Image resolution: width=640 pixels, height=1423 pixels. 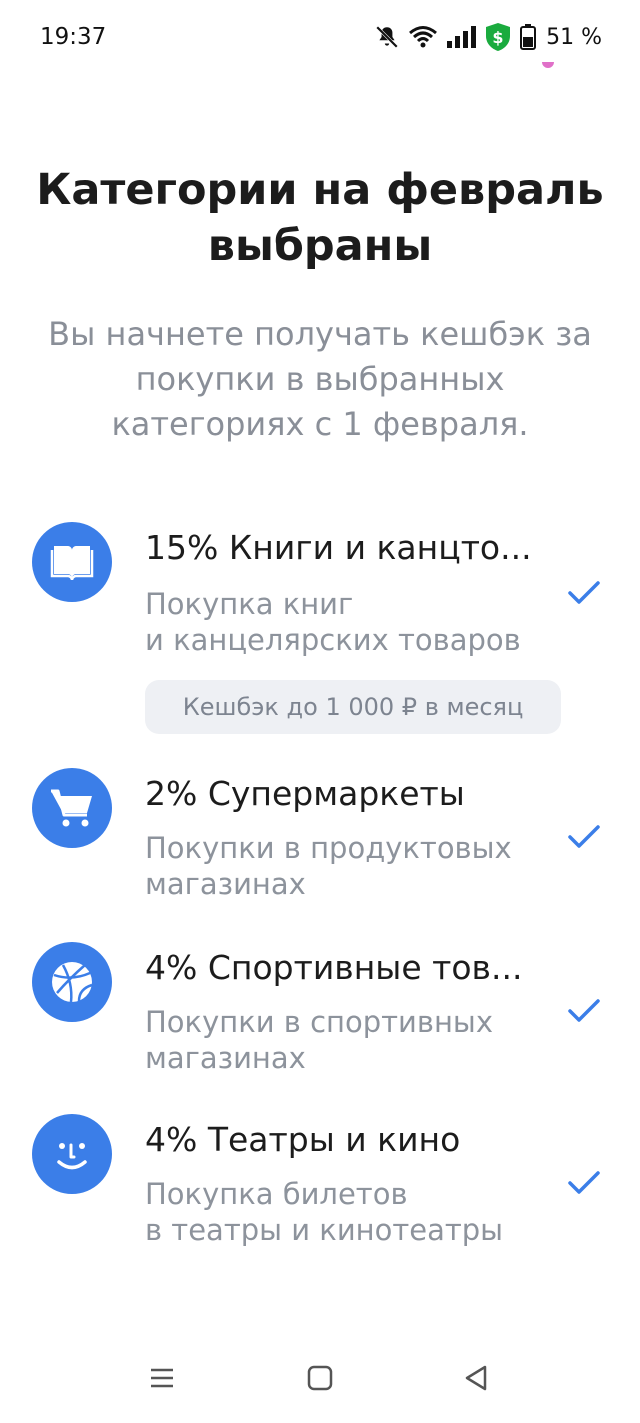 What do you see at coordinates (476, 1380) in the screenshot?
I see `back-icon` at bounding box center [476, 1380].